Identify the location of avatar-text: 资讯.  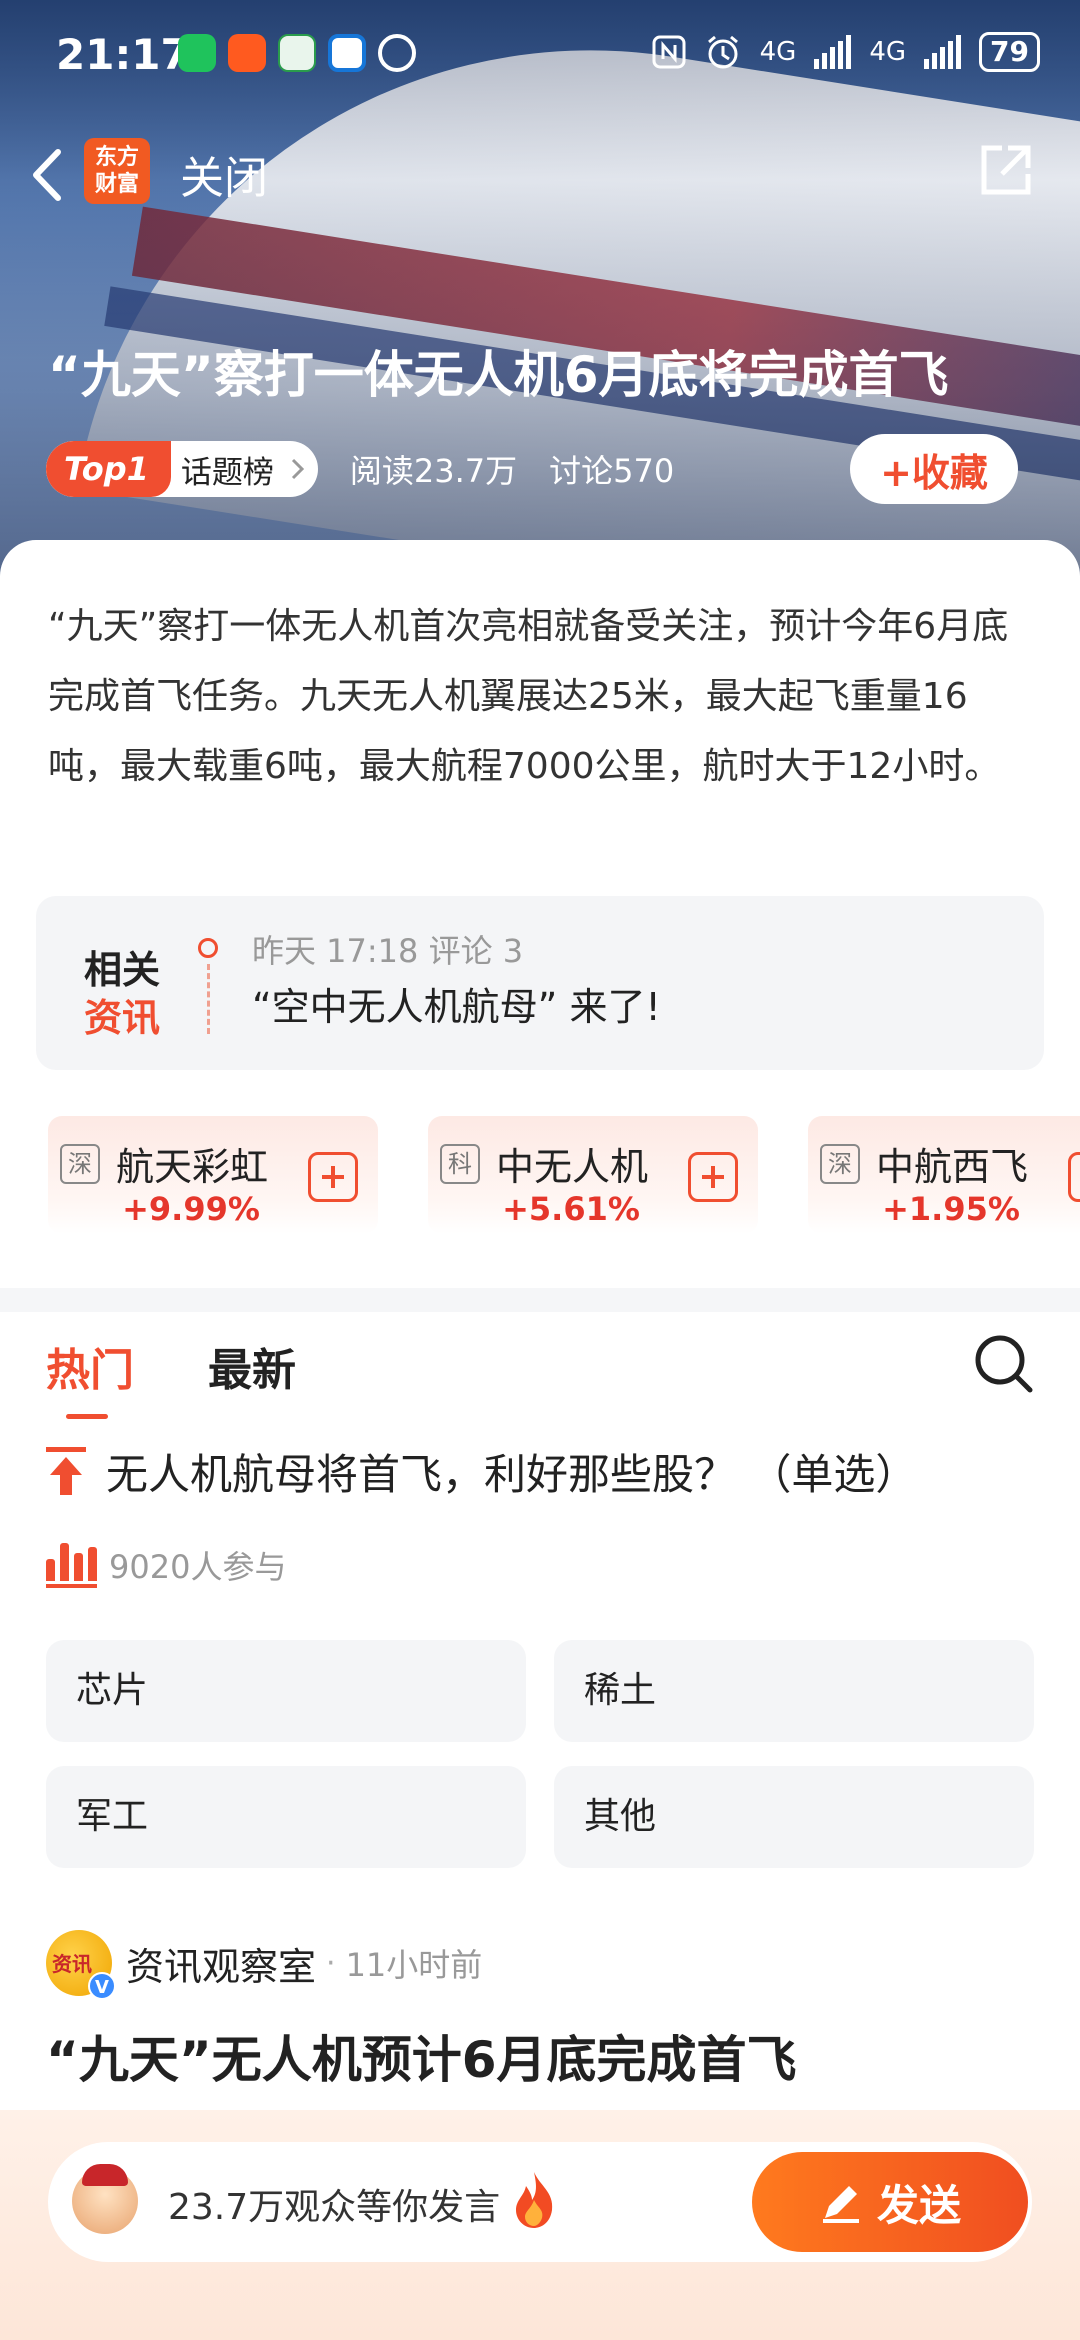
(72, 1964).